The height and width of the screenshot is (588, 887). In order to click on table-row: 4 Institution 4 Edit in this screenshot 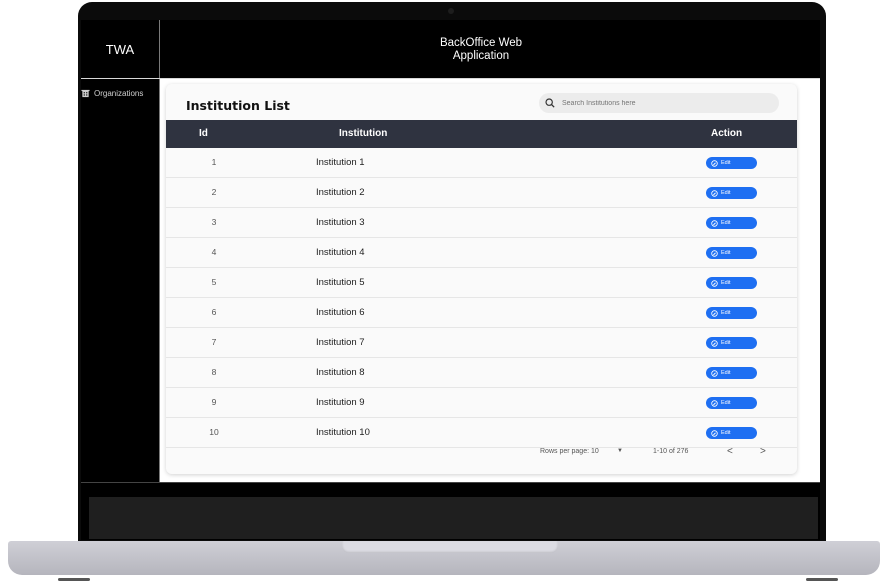, I will do `click(481, 253)`.